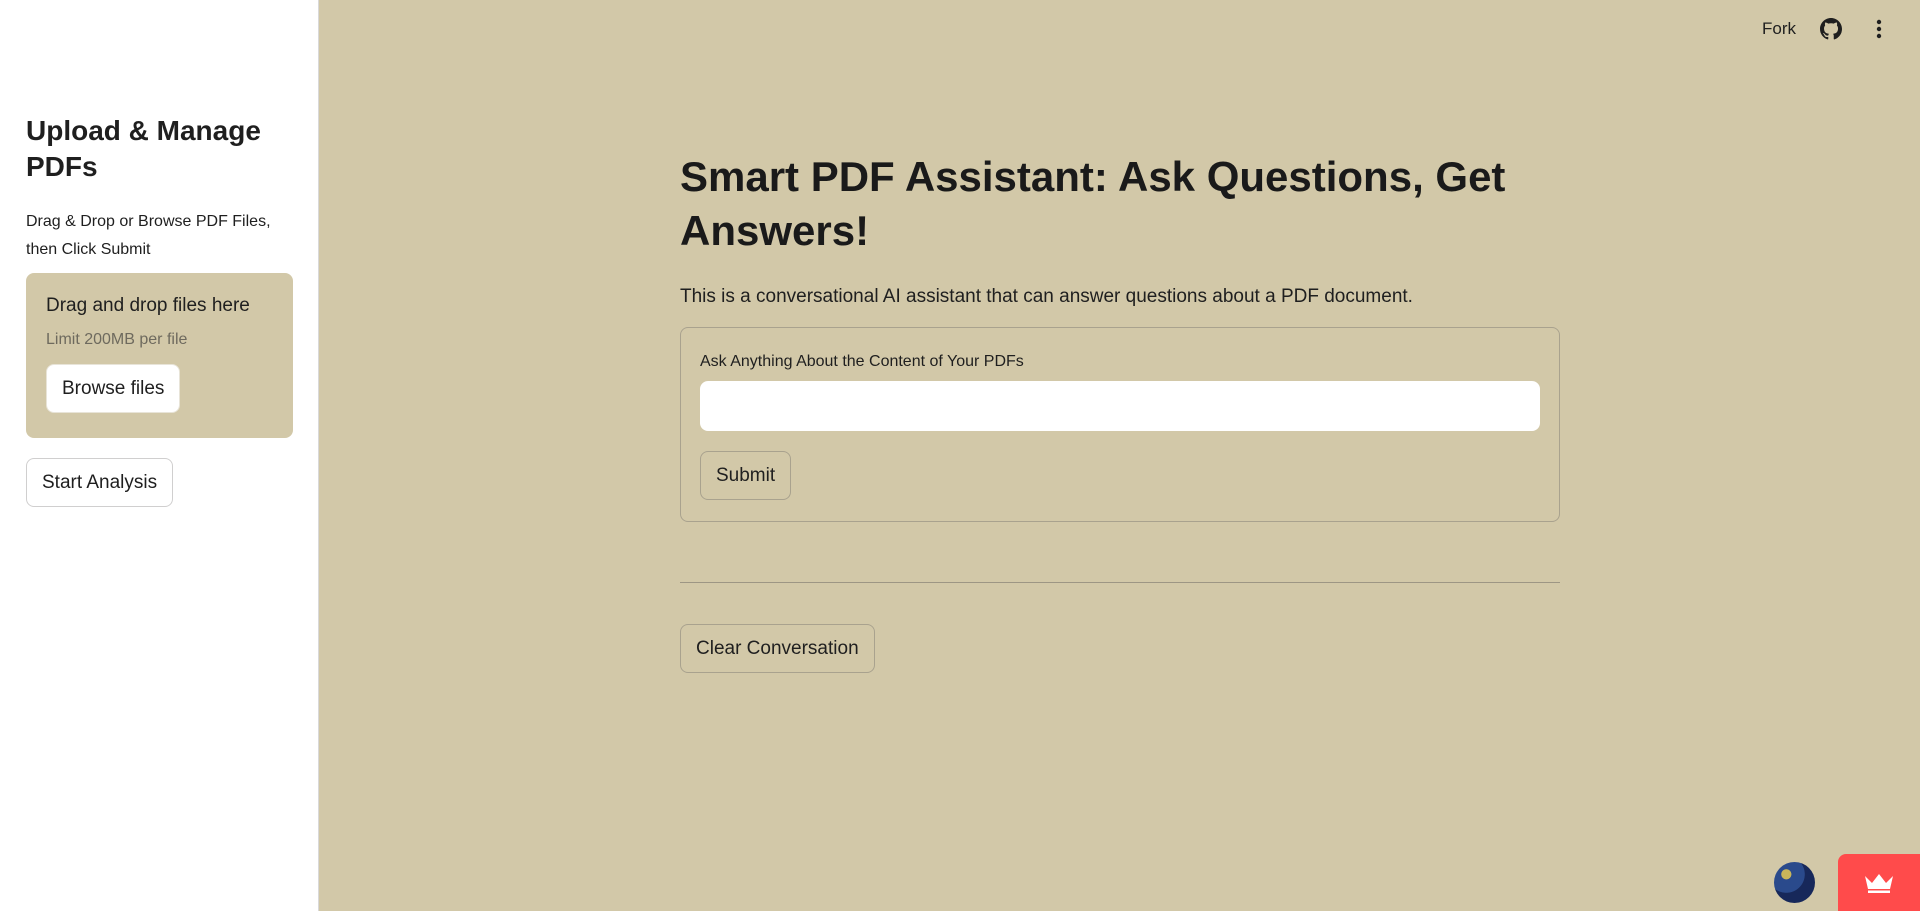  I want to click on github-icon, so click(1831, 29).